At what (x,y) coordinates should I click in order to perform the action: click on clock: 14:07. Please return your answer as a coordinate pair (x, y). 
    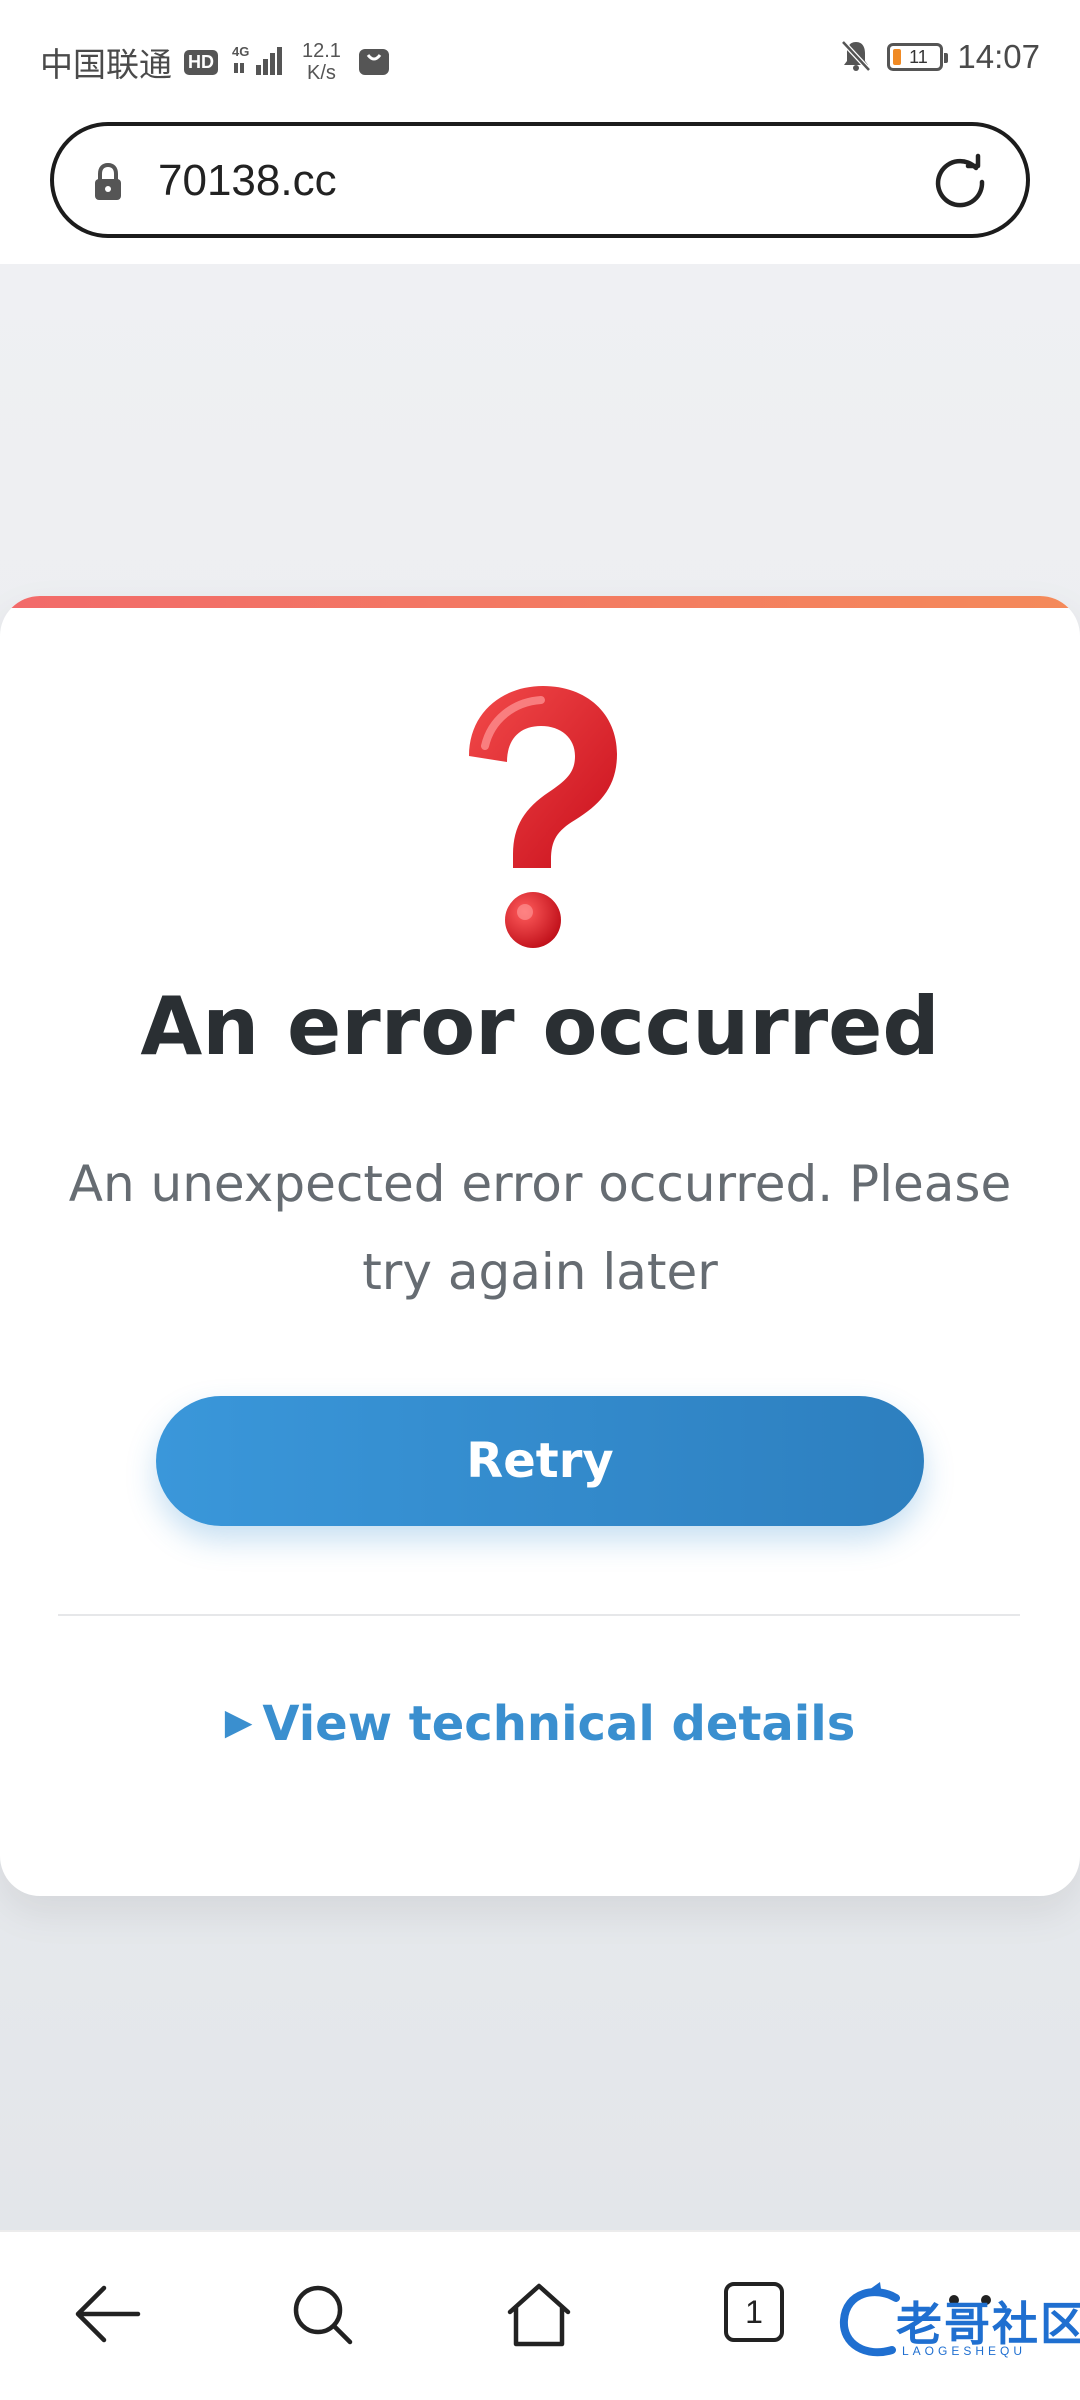
    Looking at the image, I should click on (998, 56).